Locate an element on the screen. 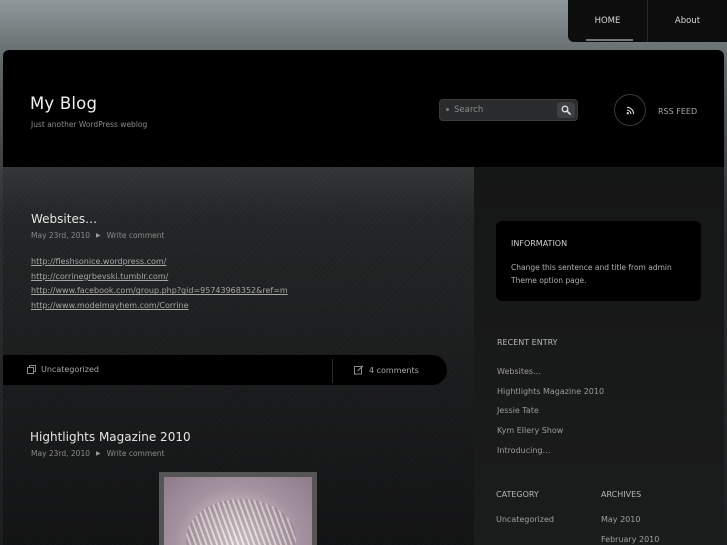 The image size is (727, 545). search-input is located at coordinates (504, 110).